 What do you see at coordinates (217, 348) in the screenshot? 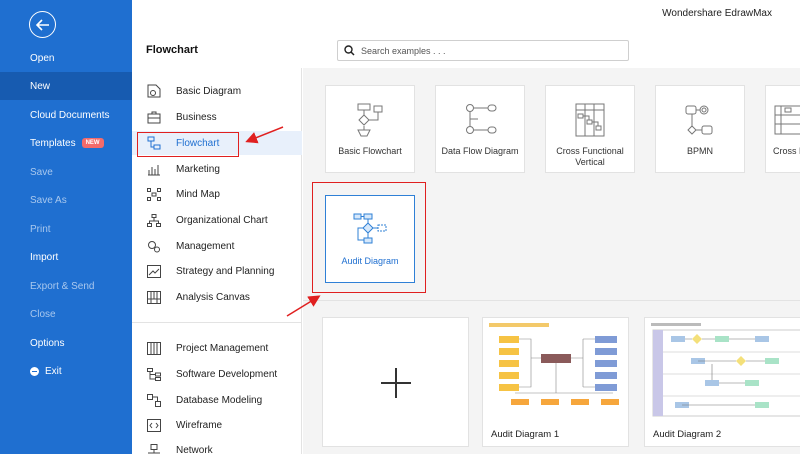
I see `category-project-management: Project Management` at bounding box center [217, 348].